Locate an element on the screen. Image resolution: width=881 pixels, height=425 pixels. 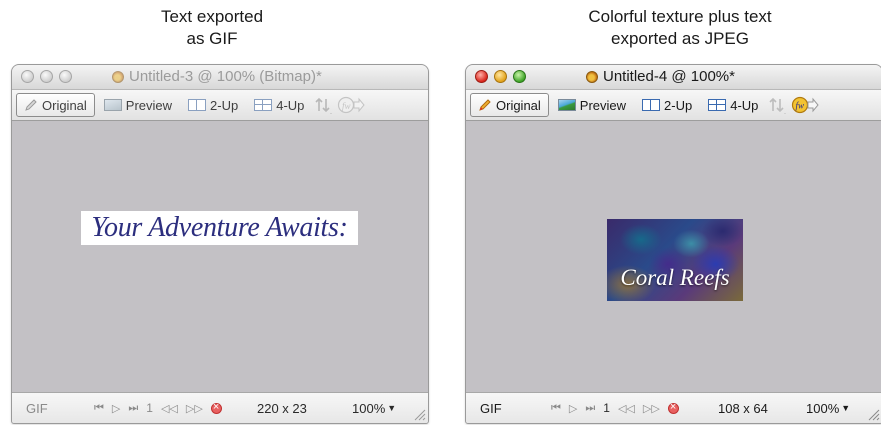
image-dimensions: 220 x 23 is located at coordinates (282, 408).